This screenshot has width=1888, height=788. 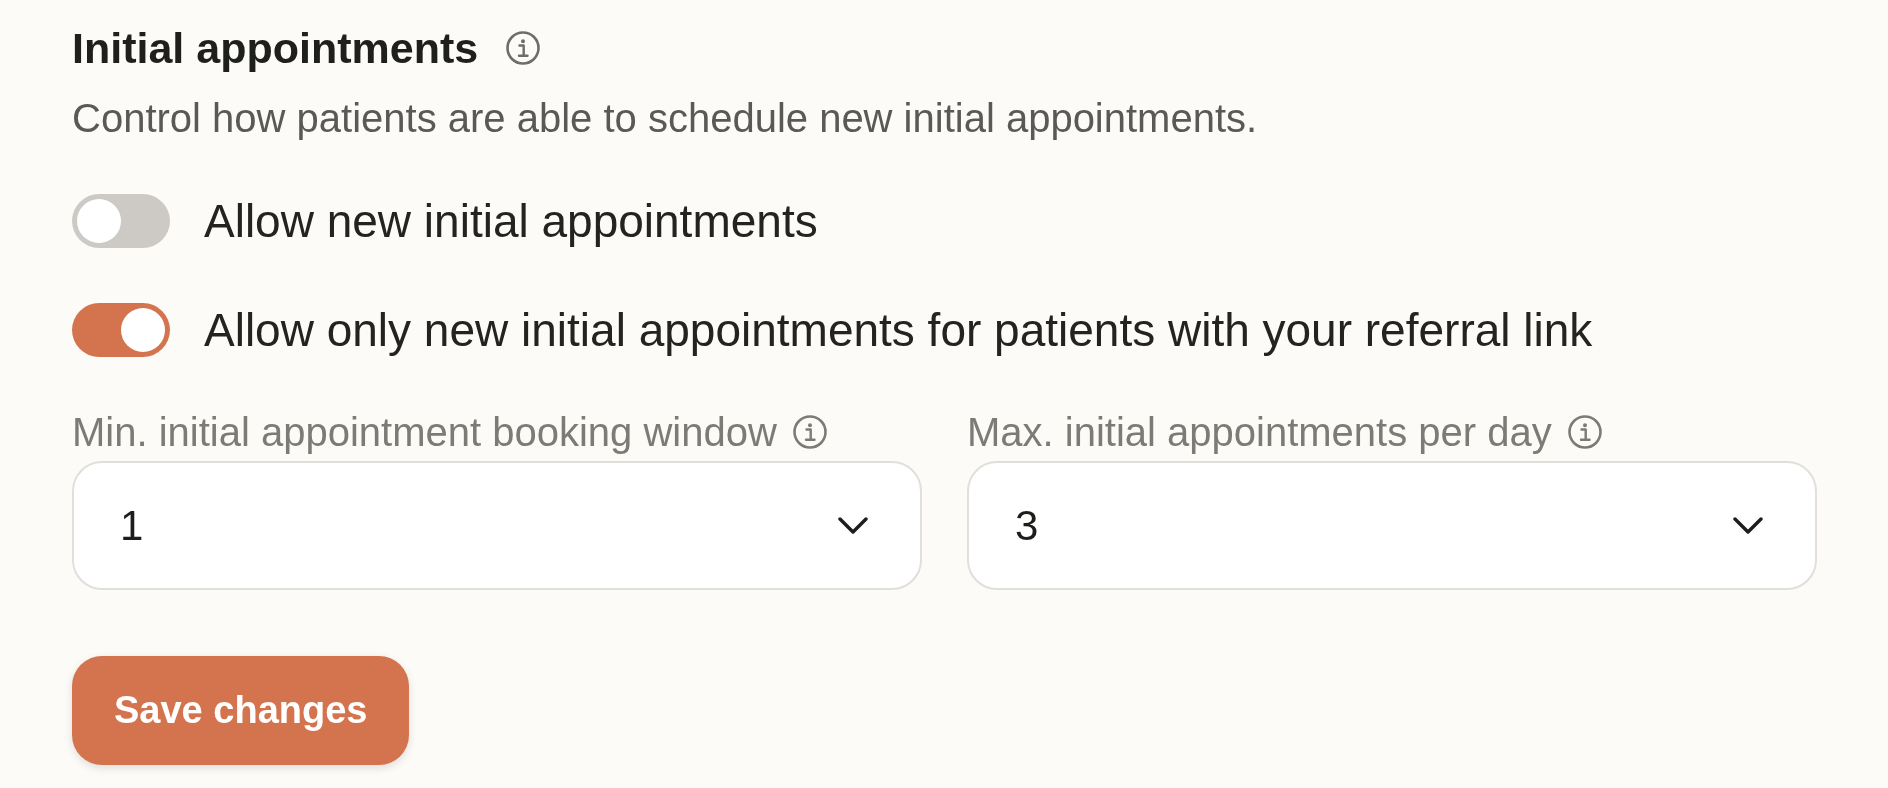 What do you see at coordinates (497, 525) in the screenshot?
I see `select-field: 1` at bounding box center [497, 525].